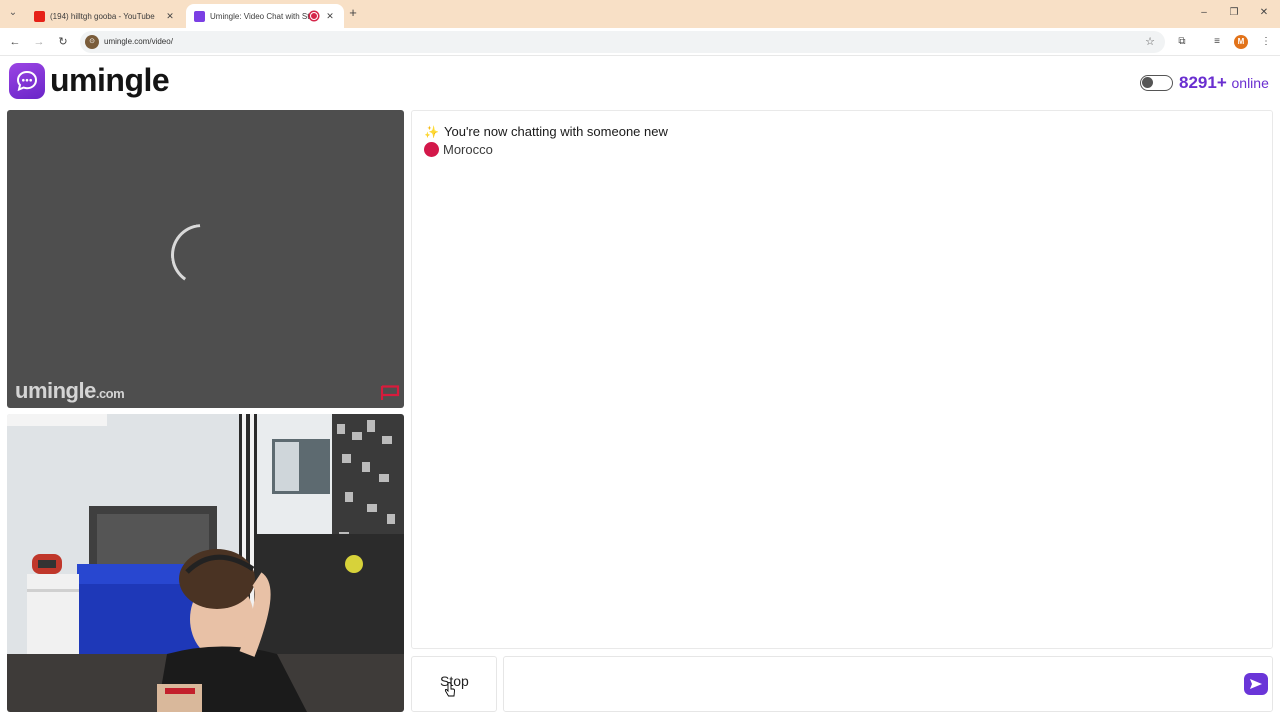 This screenshot has width=1280, height=720. What do you see at coordinates (314, 16) in the screenshot?
I see `recording-indicator-icon` at bounding box center [314, 16].